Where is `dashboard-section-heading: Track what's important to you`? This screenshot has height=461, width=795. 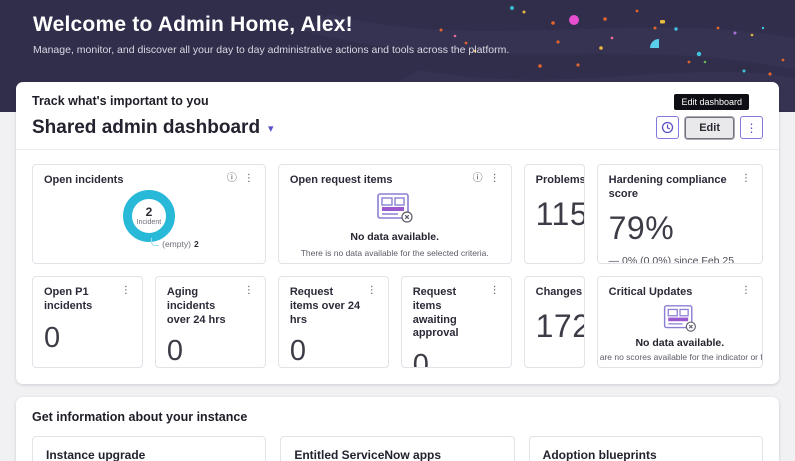
dashboard-section-heading: Track what's important to you is located at coordinates (120, 101).